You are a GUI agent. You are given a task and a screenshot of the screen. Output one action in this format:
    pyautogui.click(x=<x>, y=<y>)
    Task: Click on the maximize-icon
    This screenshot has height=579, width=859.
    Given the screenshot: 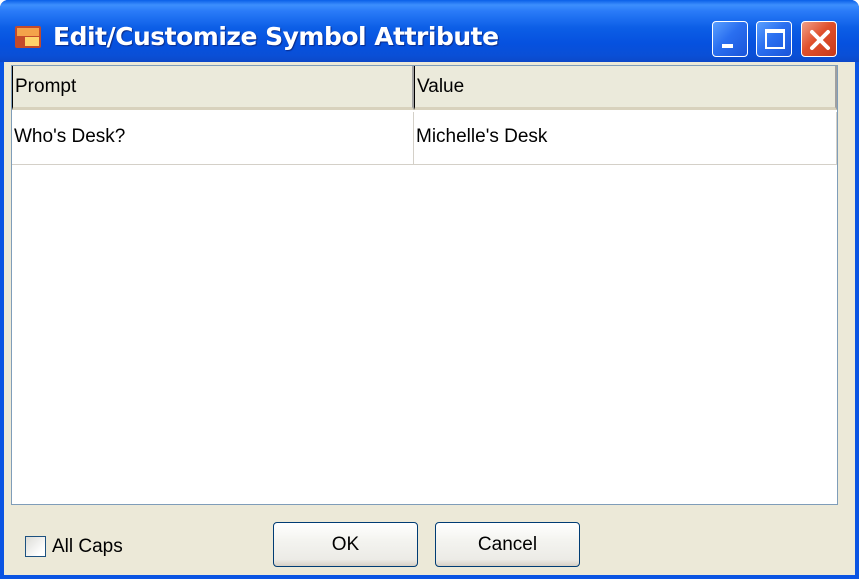 What is the action you would take?
    pyautogui.click(x=775, y=39)
    